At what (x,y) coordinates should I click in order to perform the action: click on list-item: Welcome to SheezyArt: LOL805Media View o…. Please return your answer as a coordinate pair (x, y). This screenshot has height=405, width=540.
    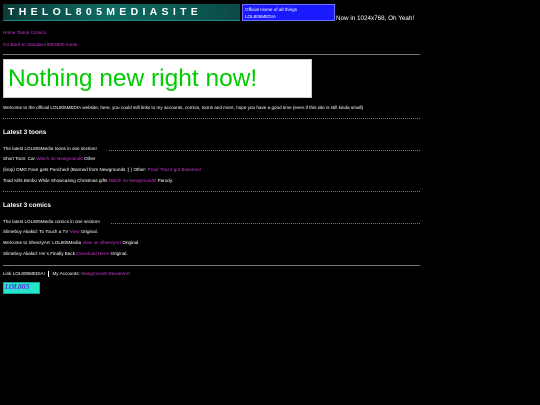
    Looking at the image, I should click on (71, 242).